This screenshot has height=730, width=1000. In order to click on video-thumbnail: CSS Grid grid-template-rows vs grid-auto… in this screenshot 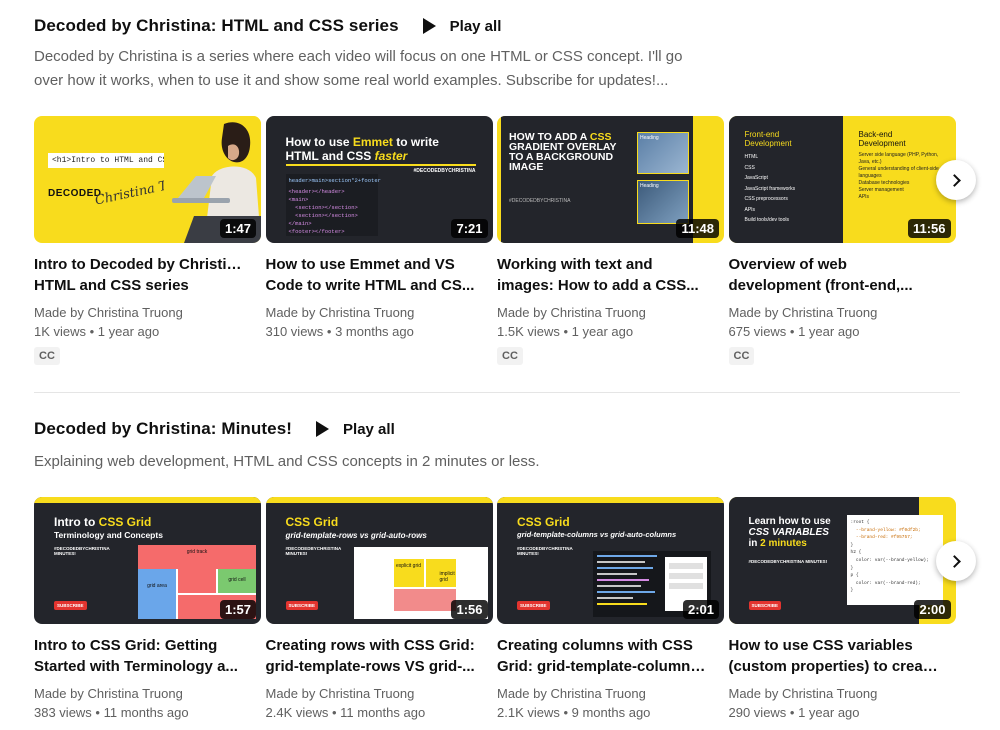, I will do `click(379, 560)`.